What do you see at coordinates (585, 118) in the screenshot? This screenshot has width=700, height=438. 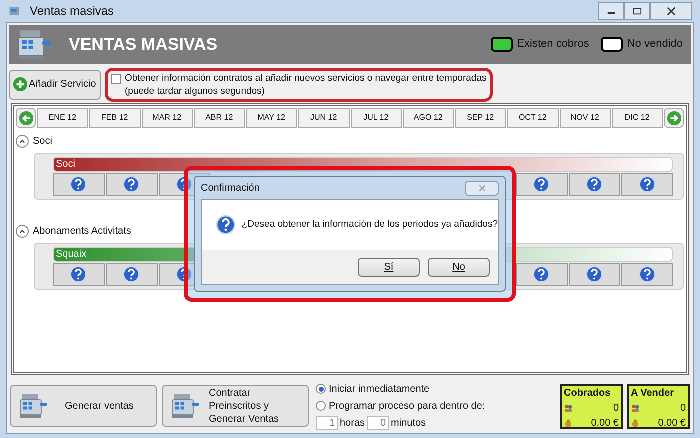 I see `month-header: NOV 12` at bounding box center [585, 118].